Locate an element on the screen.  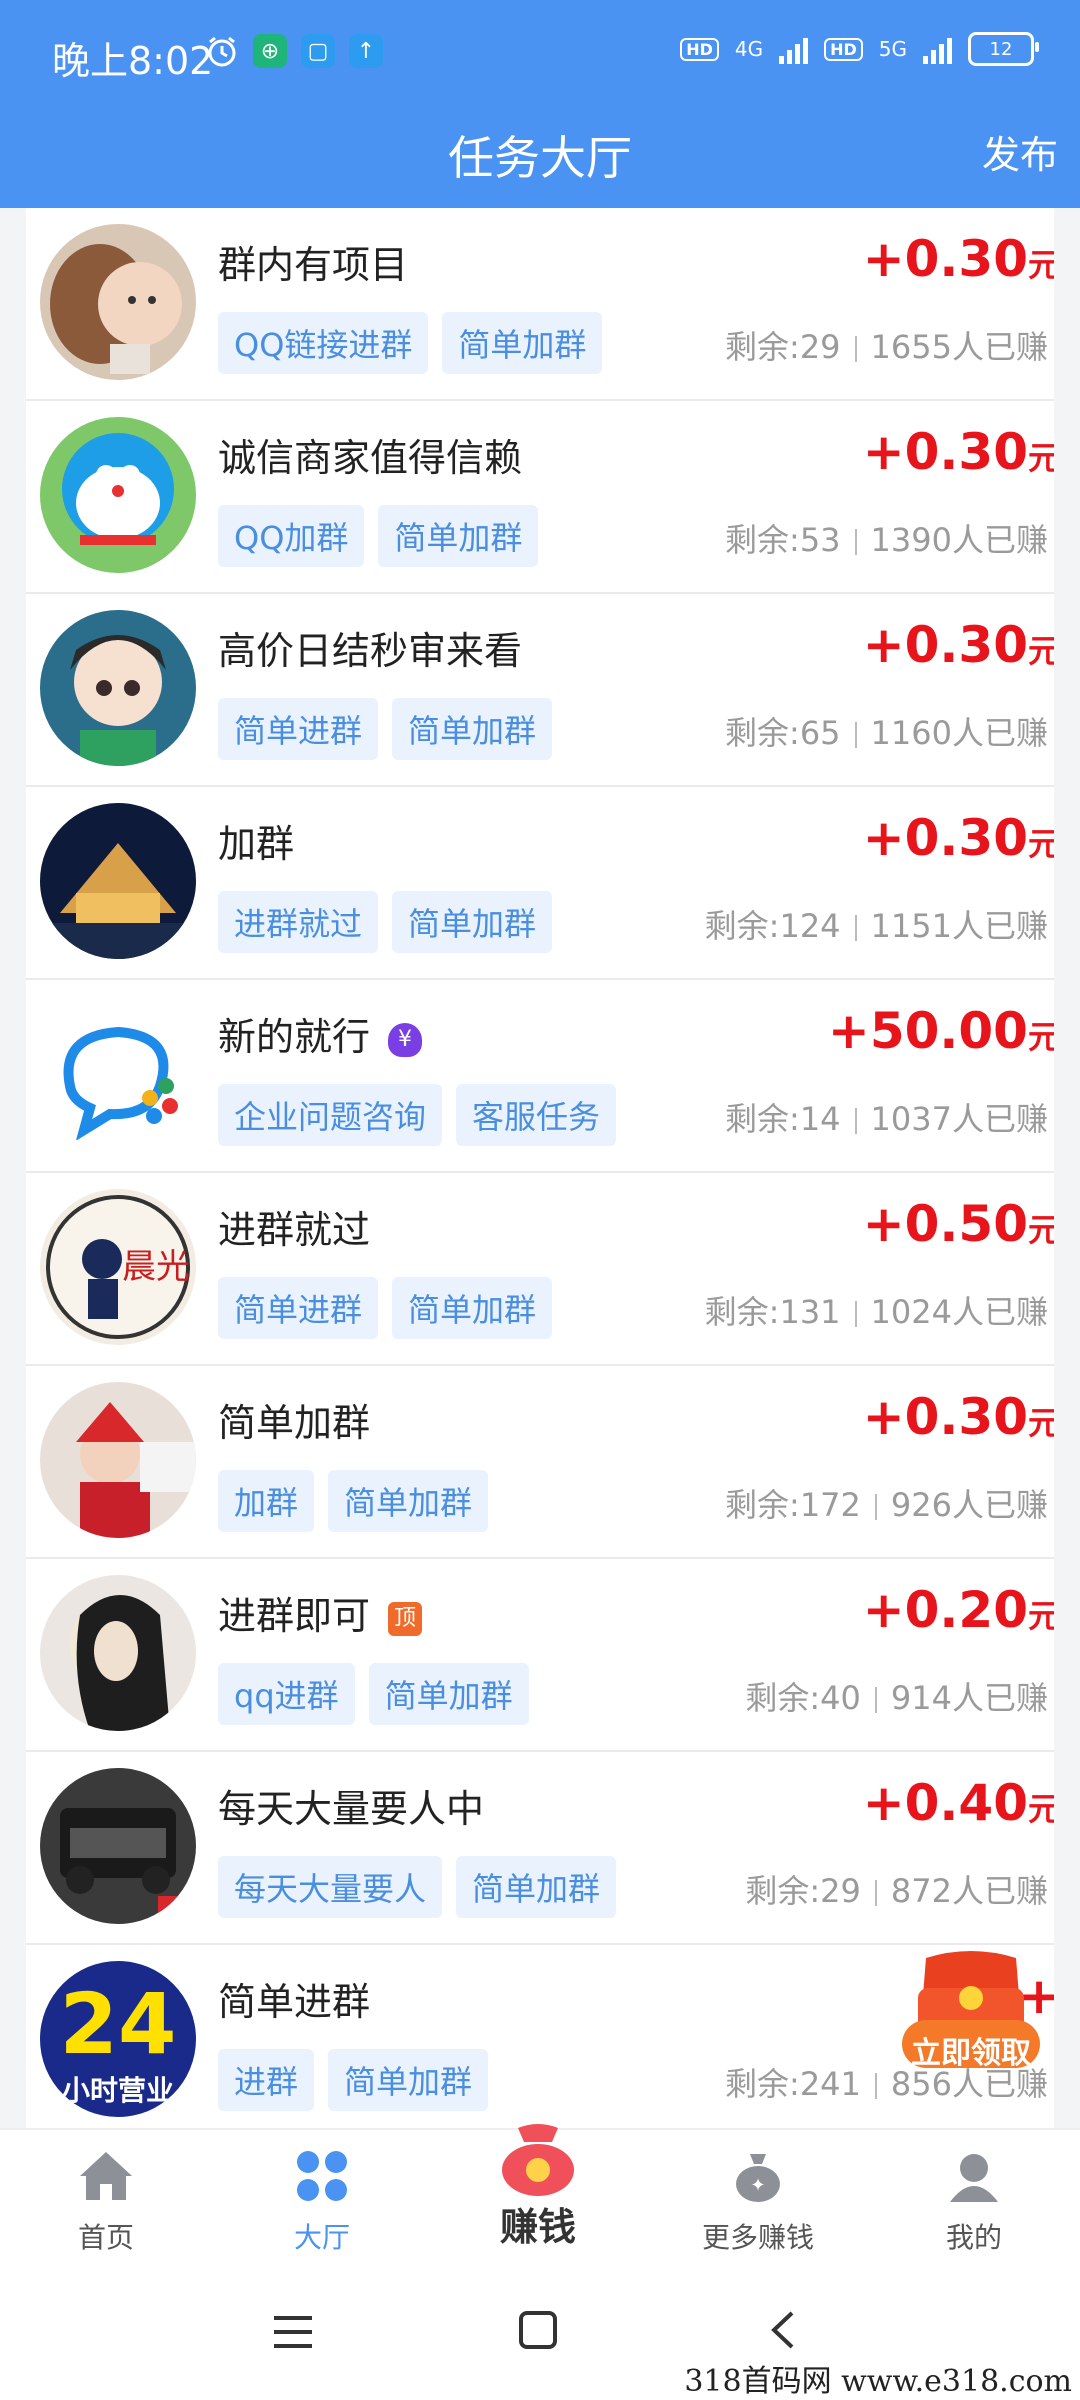
task-row: 诚信商家值得信赖 QQ加群 简单加群 +0.30元 剩余:53 1390人已赚 is located at coordinates (540, 497).